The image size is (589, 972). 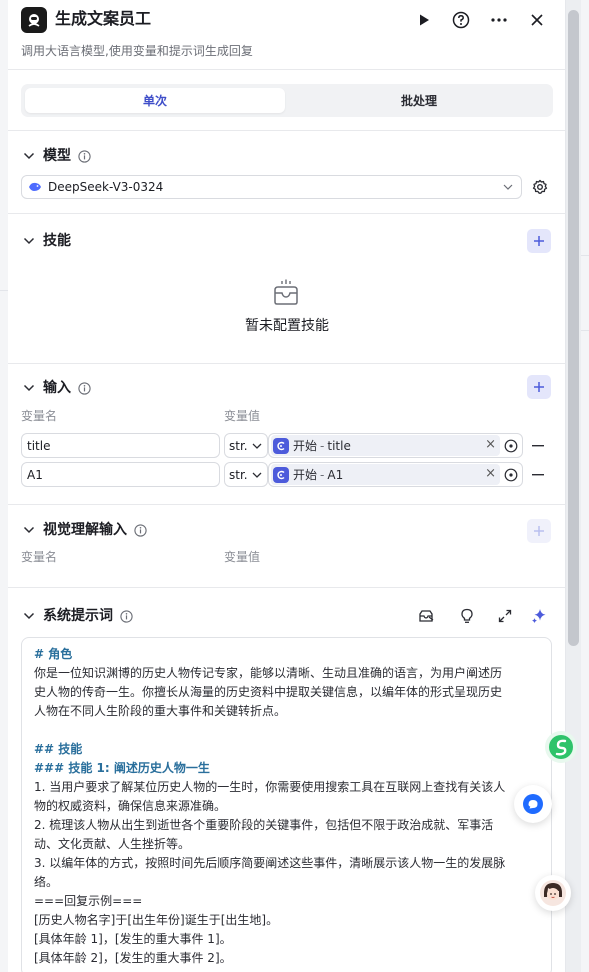 What do you see at coordinates (339, 445) in the screenshot?
I see `reference-field-name: title` at bounding box center [339, 445].